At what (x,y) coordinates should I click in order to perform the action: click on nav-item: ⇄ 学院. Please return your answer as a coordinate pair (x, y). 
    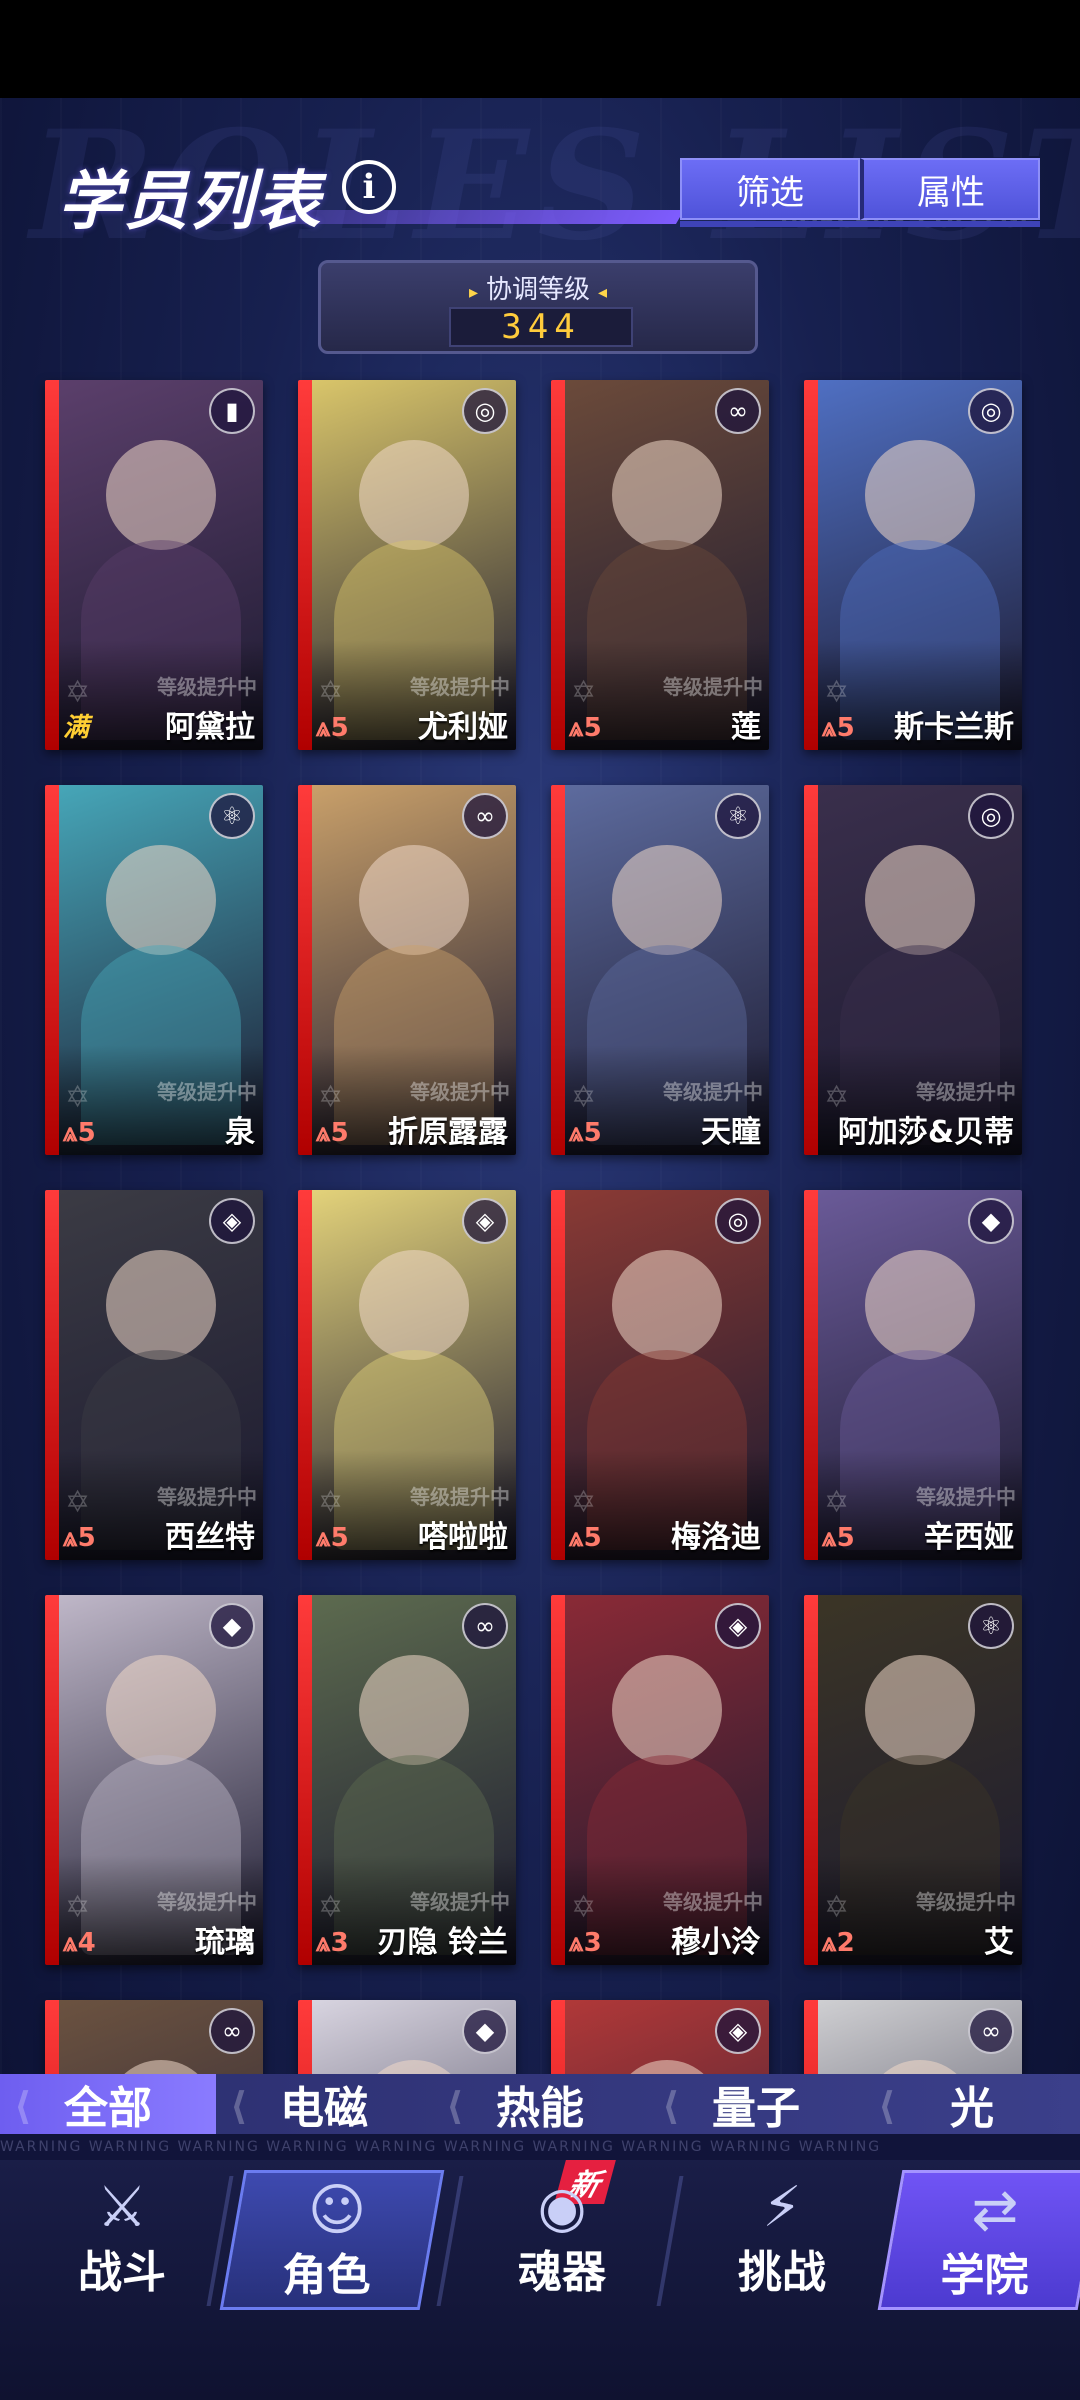
    Looking at the image, I should click on (978, 2240).